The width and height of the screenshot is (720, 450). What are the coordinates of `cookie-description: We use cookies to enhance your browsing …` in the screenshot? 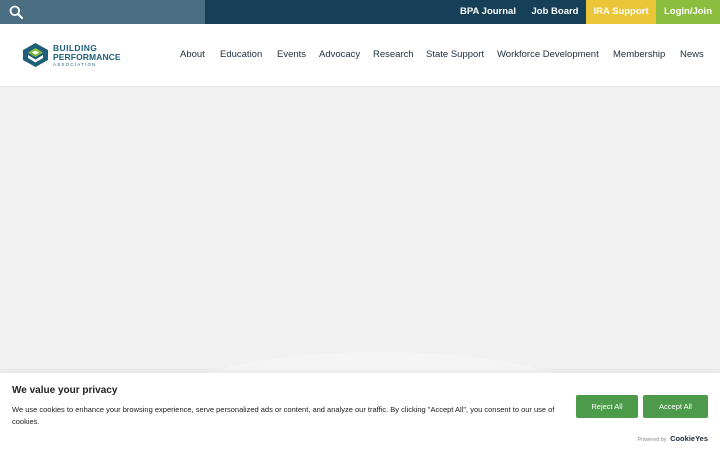 It's located at (283, 415).